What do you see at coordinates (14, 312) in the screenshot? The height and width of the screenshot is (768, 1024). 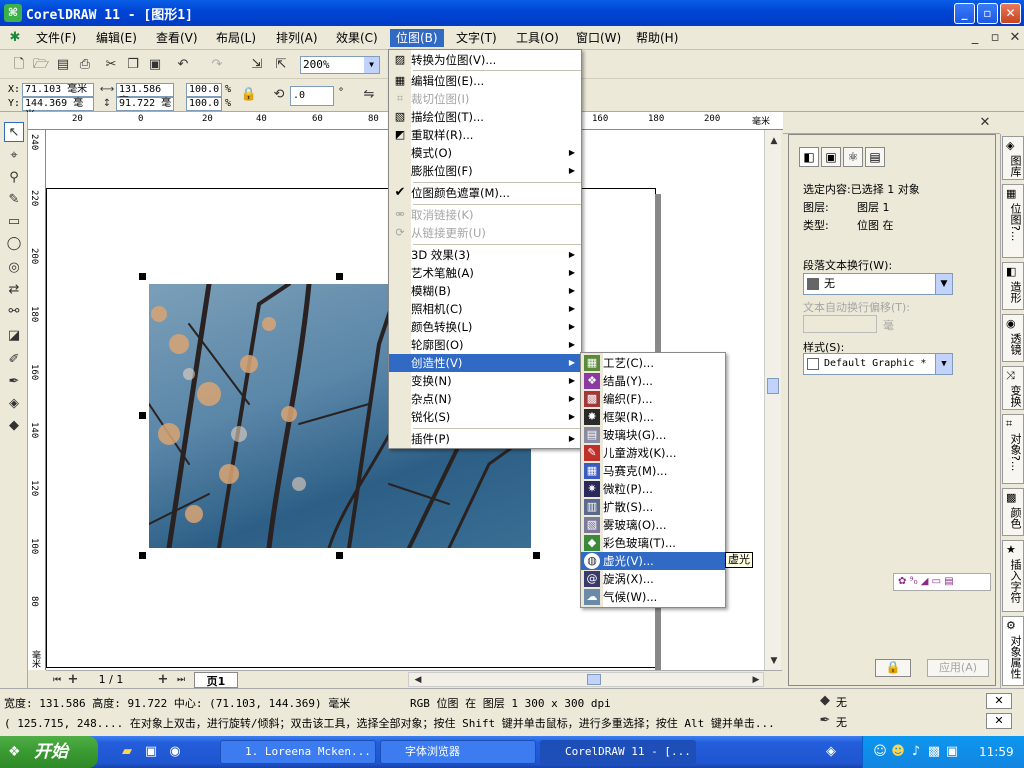 I see `interactive-tool-icon: ⚯` at bounding box center [14, 312].